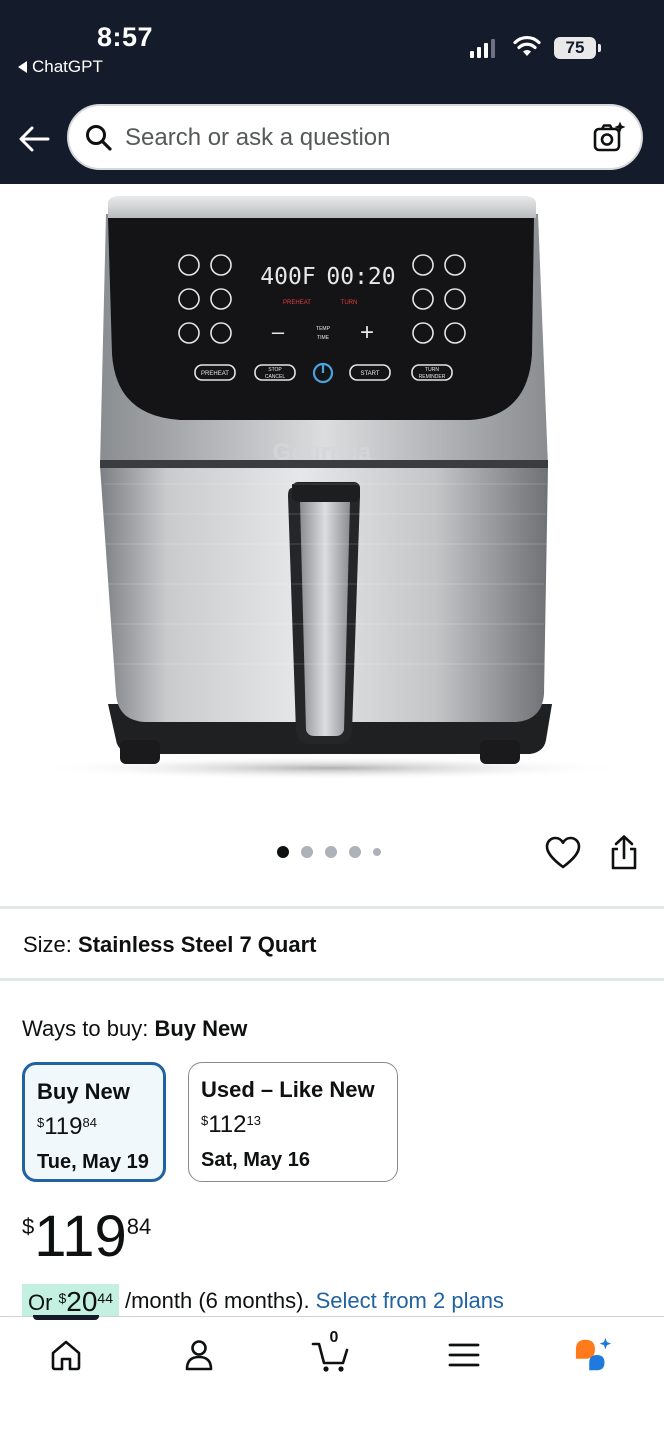 This screenshot has height=1440, width=664. What do you see at coordinates (609, 138) in the screenshot?
I see `camera-search-icon` at bounding box center [609, 138].